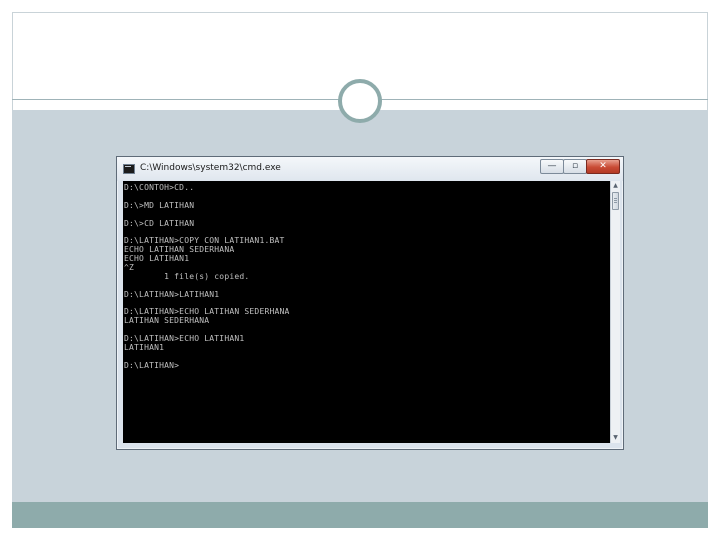 Image resolution: width=720 pixels, height=540 pixels. Describe the element at coordinates (159, 223) in the screenshot. I see `console-line: D:\>CD LATIHAN` at that location.